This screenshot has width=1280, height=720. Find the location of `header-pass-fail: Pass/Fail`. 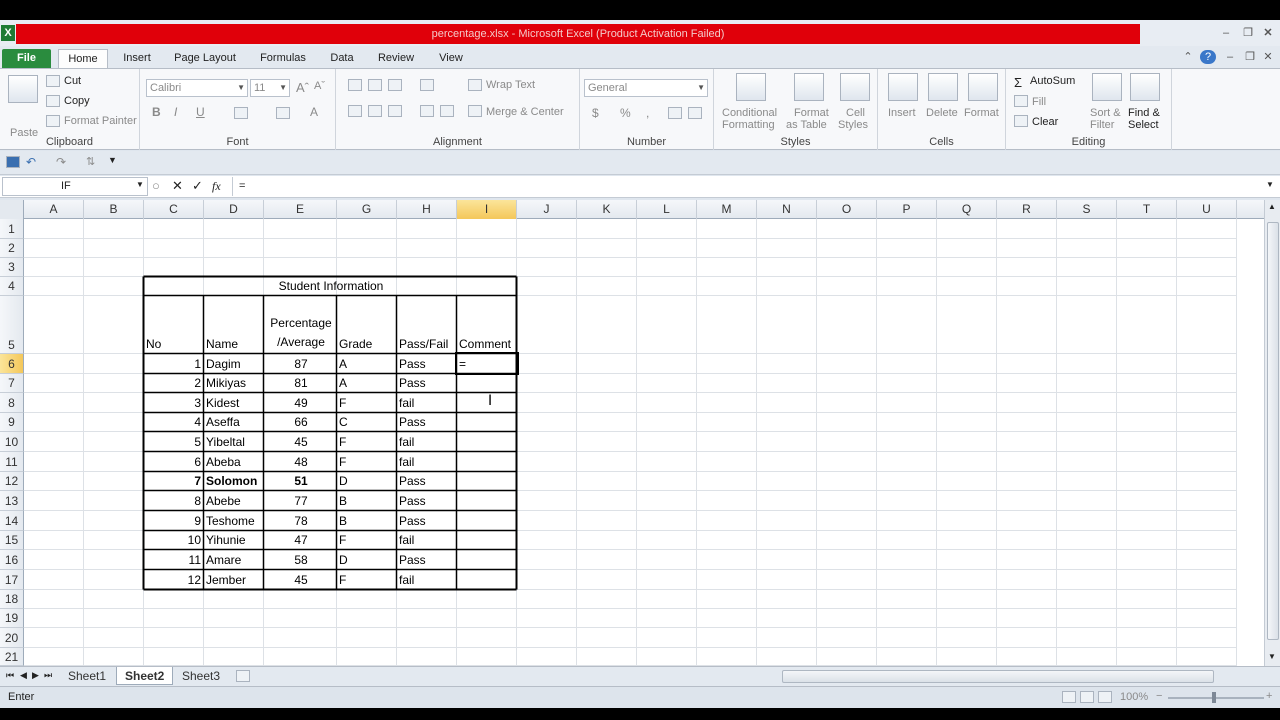

header-pass-fail: Pass/Fail is located at coordinates (427, 325).